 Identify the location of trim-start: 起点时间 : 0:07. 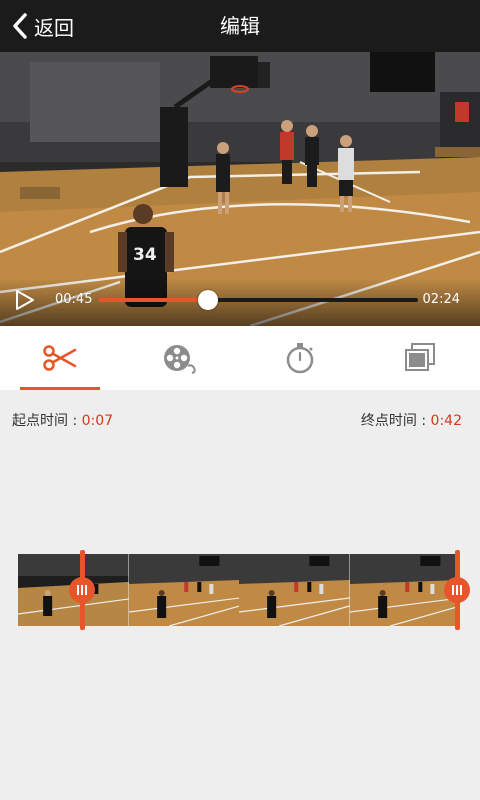
(62, 420).